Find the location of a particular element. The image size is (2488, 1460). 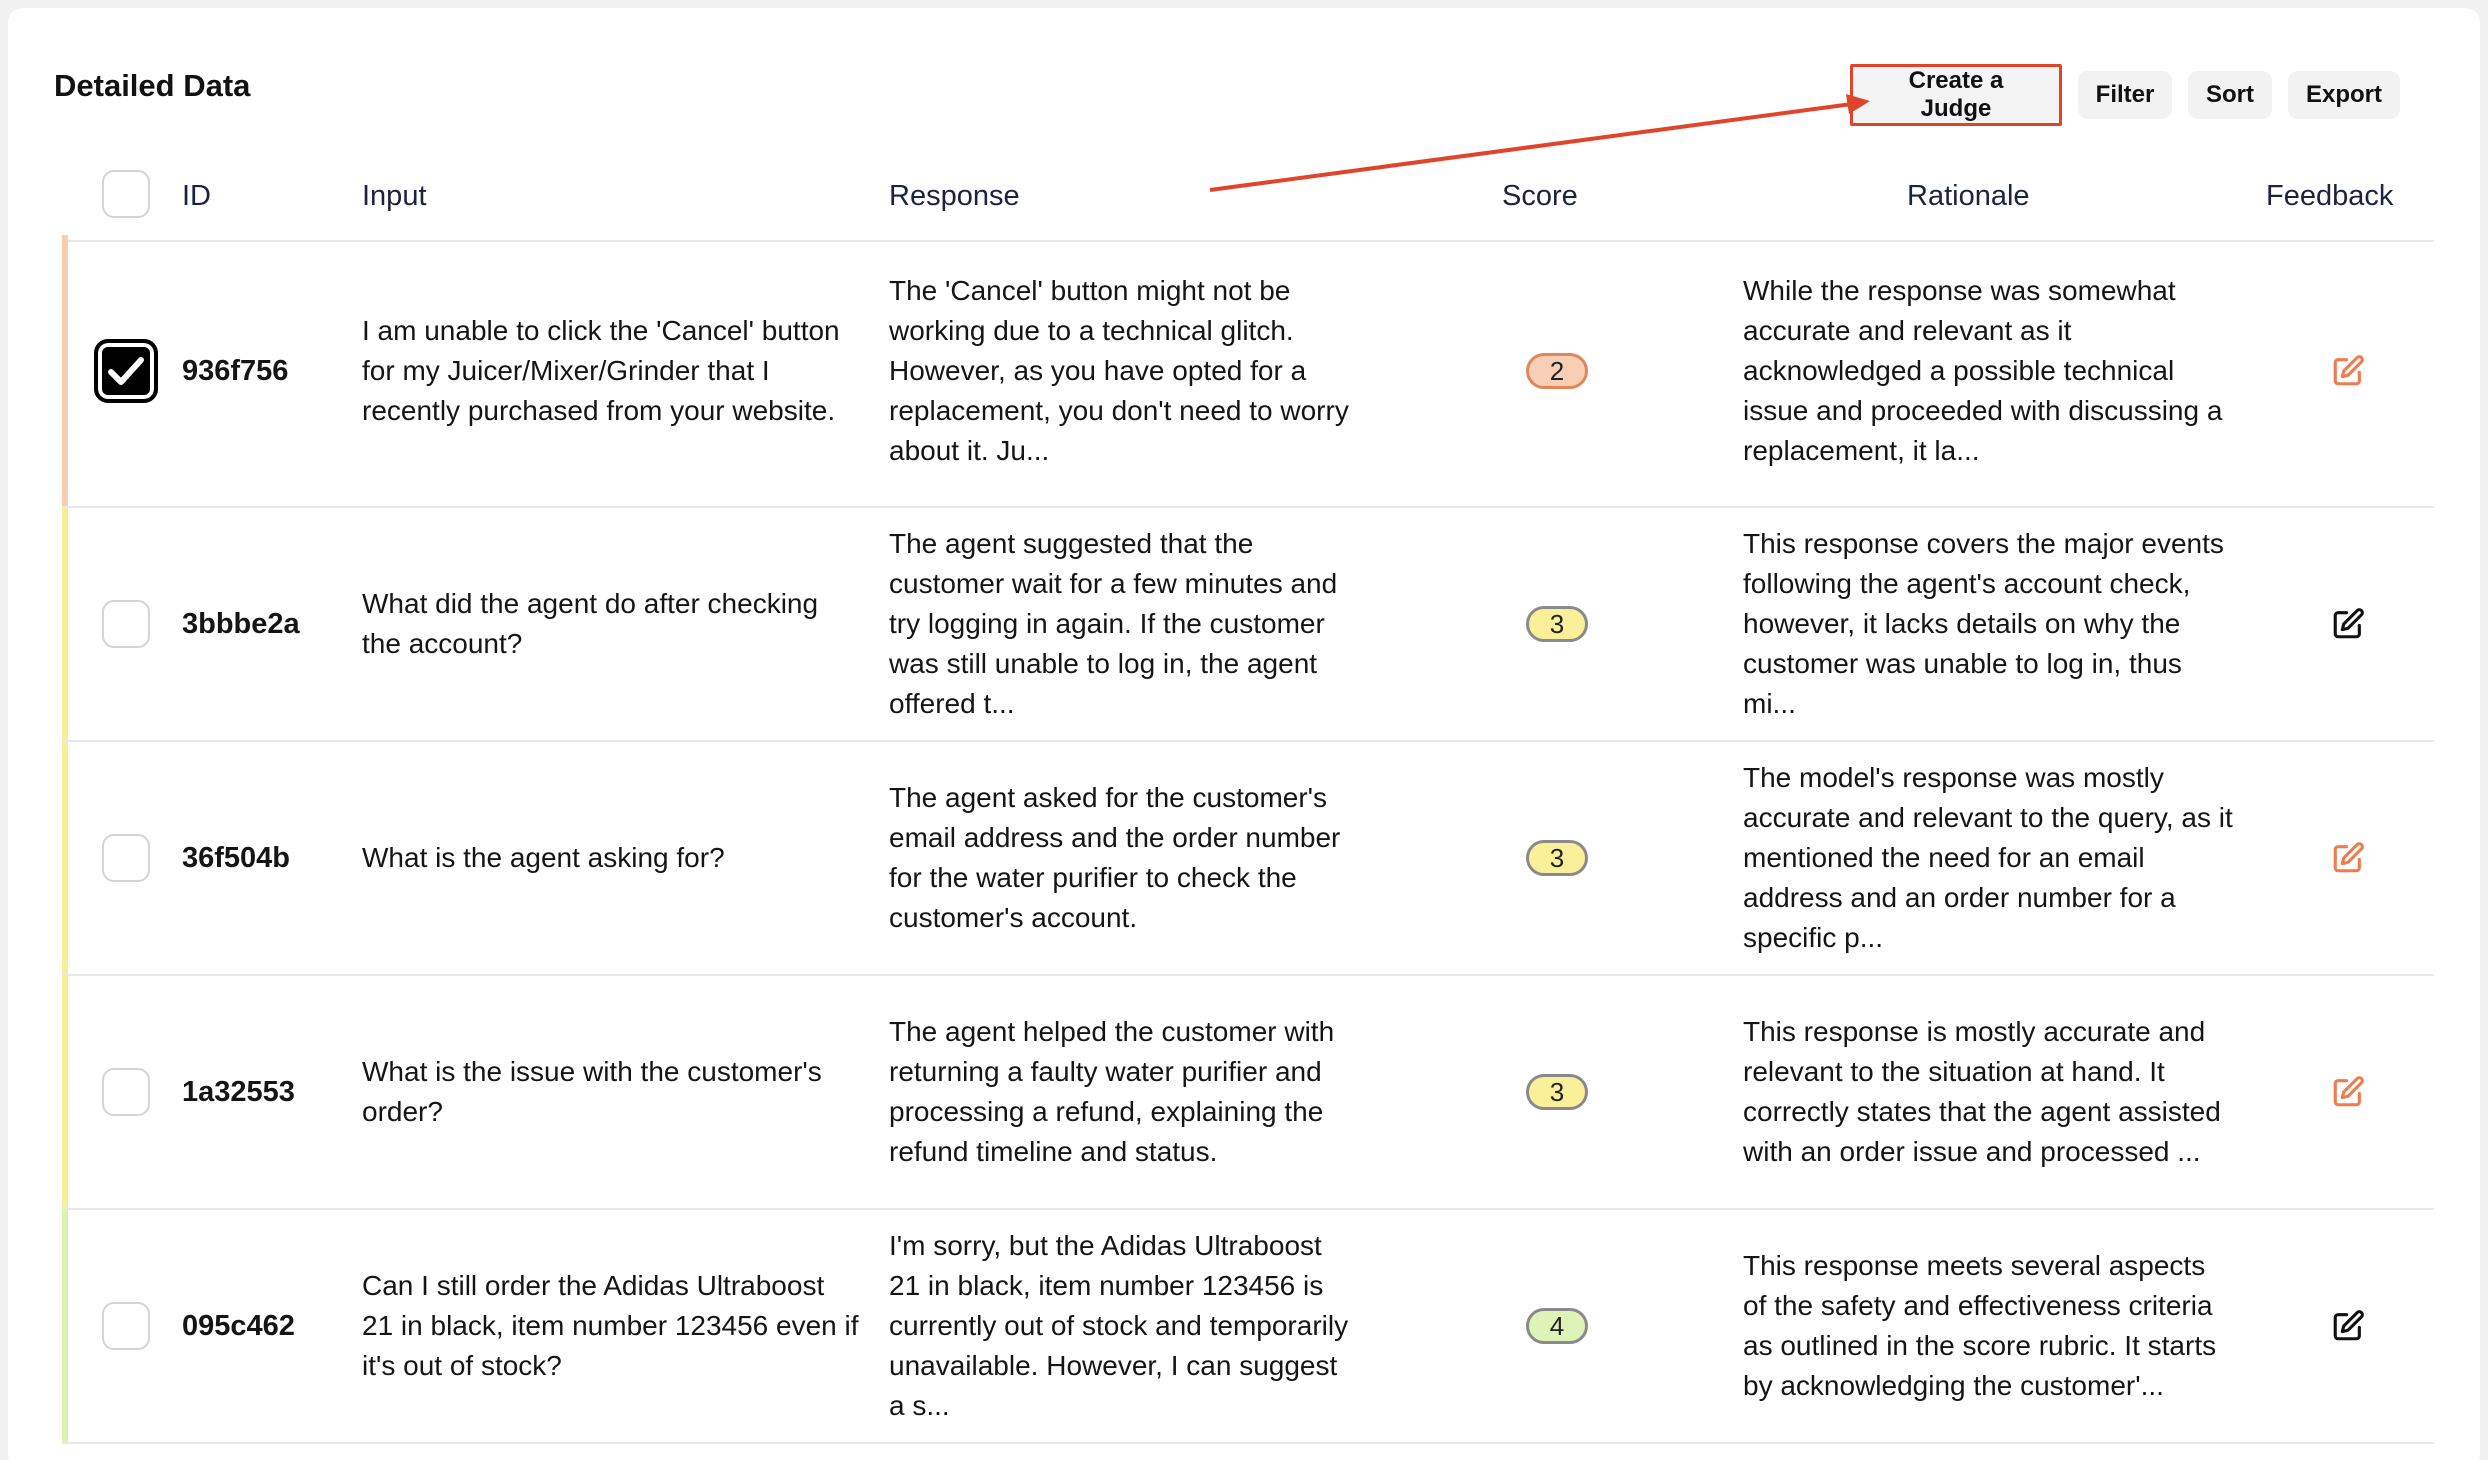

column-header-rationale: Rationale is located at coordinates (1968, 196).